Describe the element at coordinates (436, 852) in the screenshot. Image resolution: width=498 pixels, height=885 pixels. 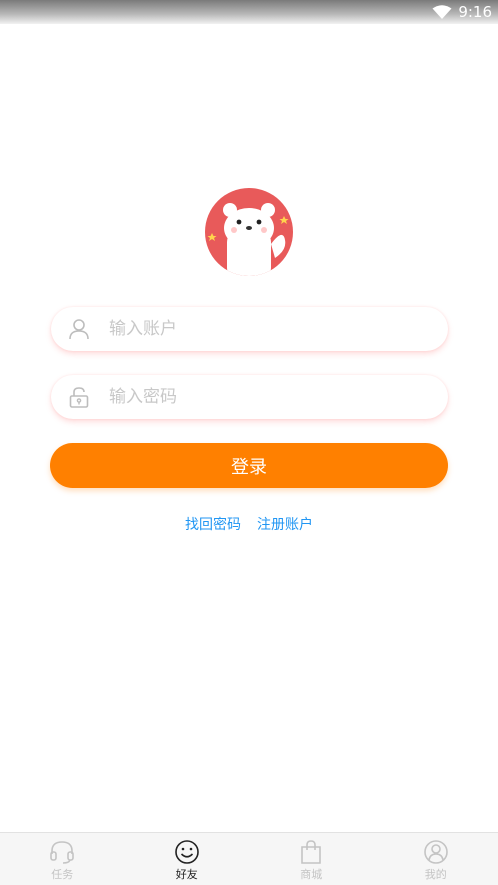
I see `user-circle-icon` at that location.